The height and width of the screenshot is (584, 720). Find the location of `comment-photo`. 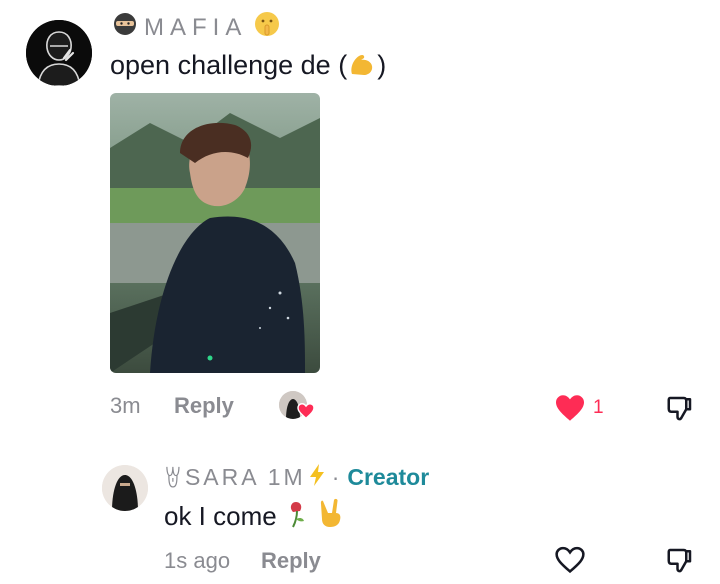

comment-photo is located at coordinates (215, 233).